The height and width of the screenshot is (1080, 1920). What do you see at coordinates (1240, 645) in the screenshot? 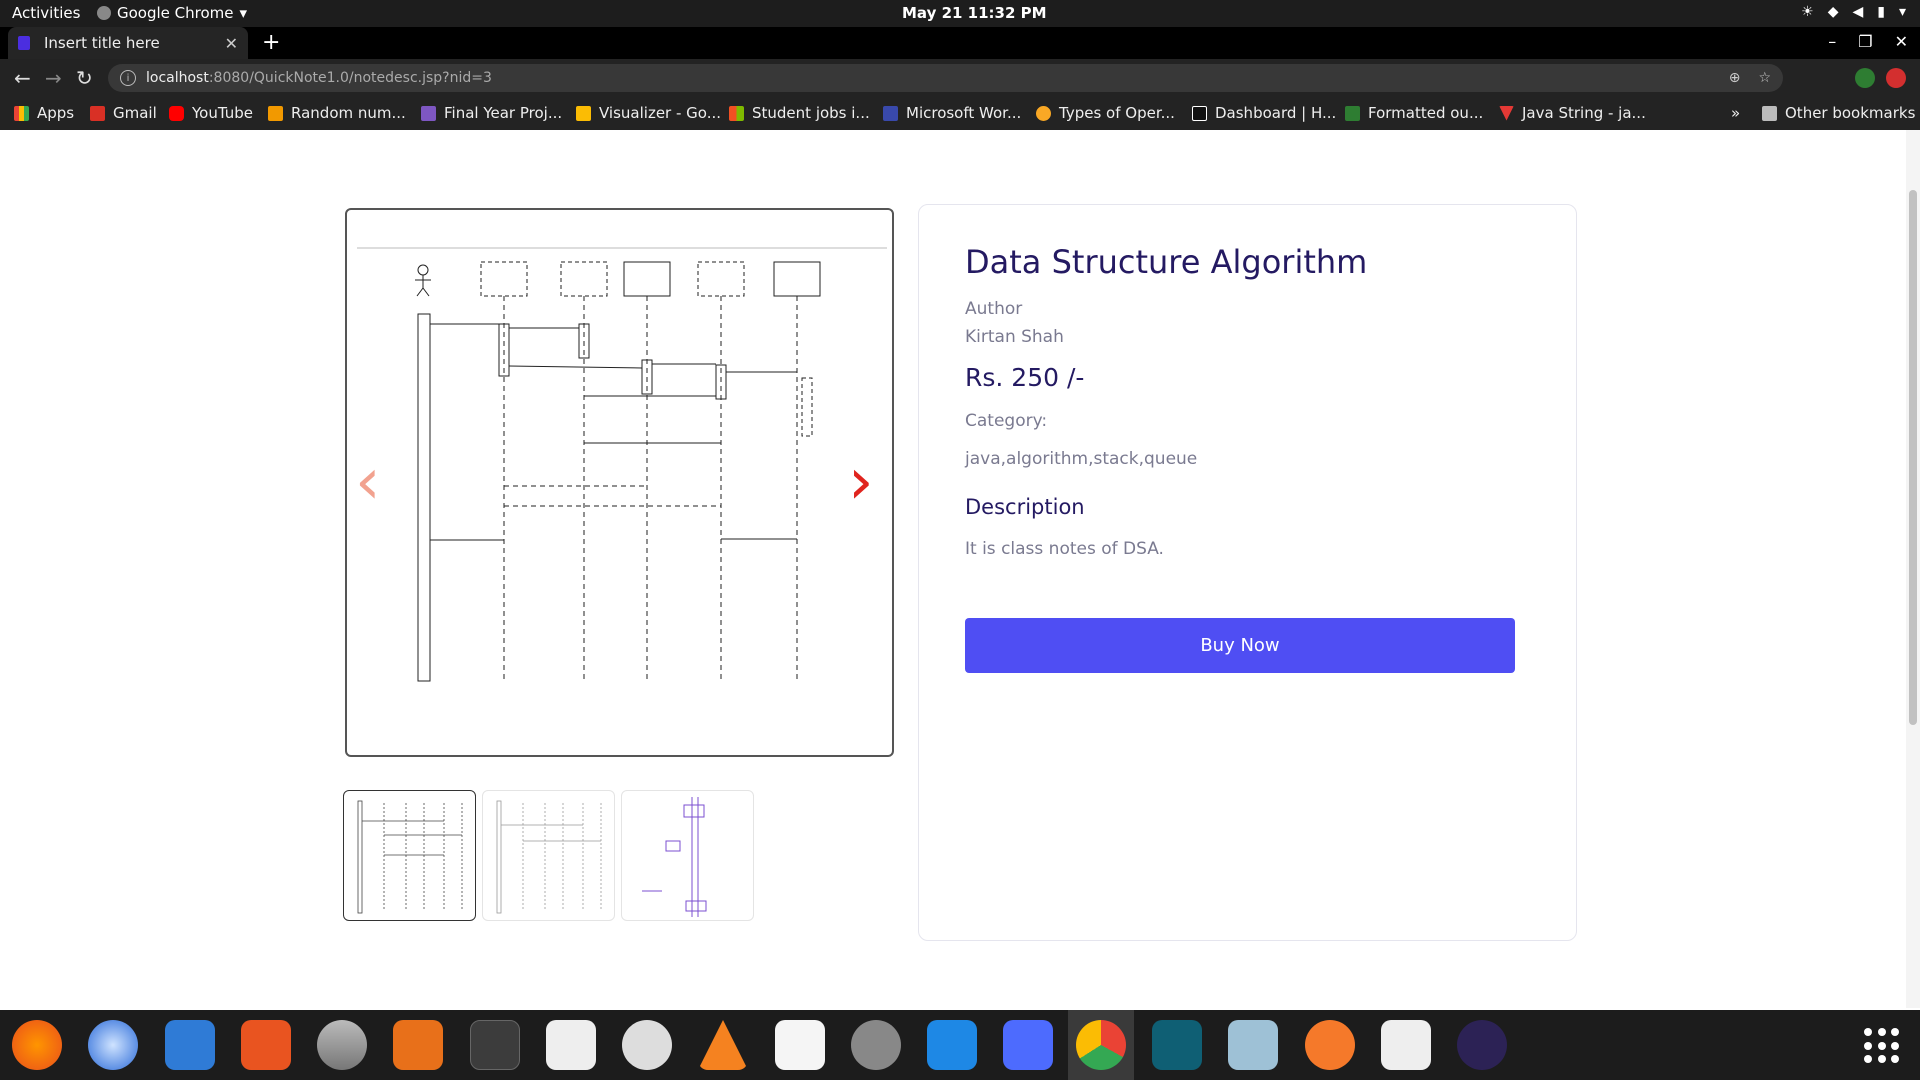
I see `buy-now-button: Buy Now` at bounding box center [1240, 645].